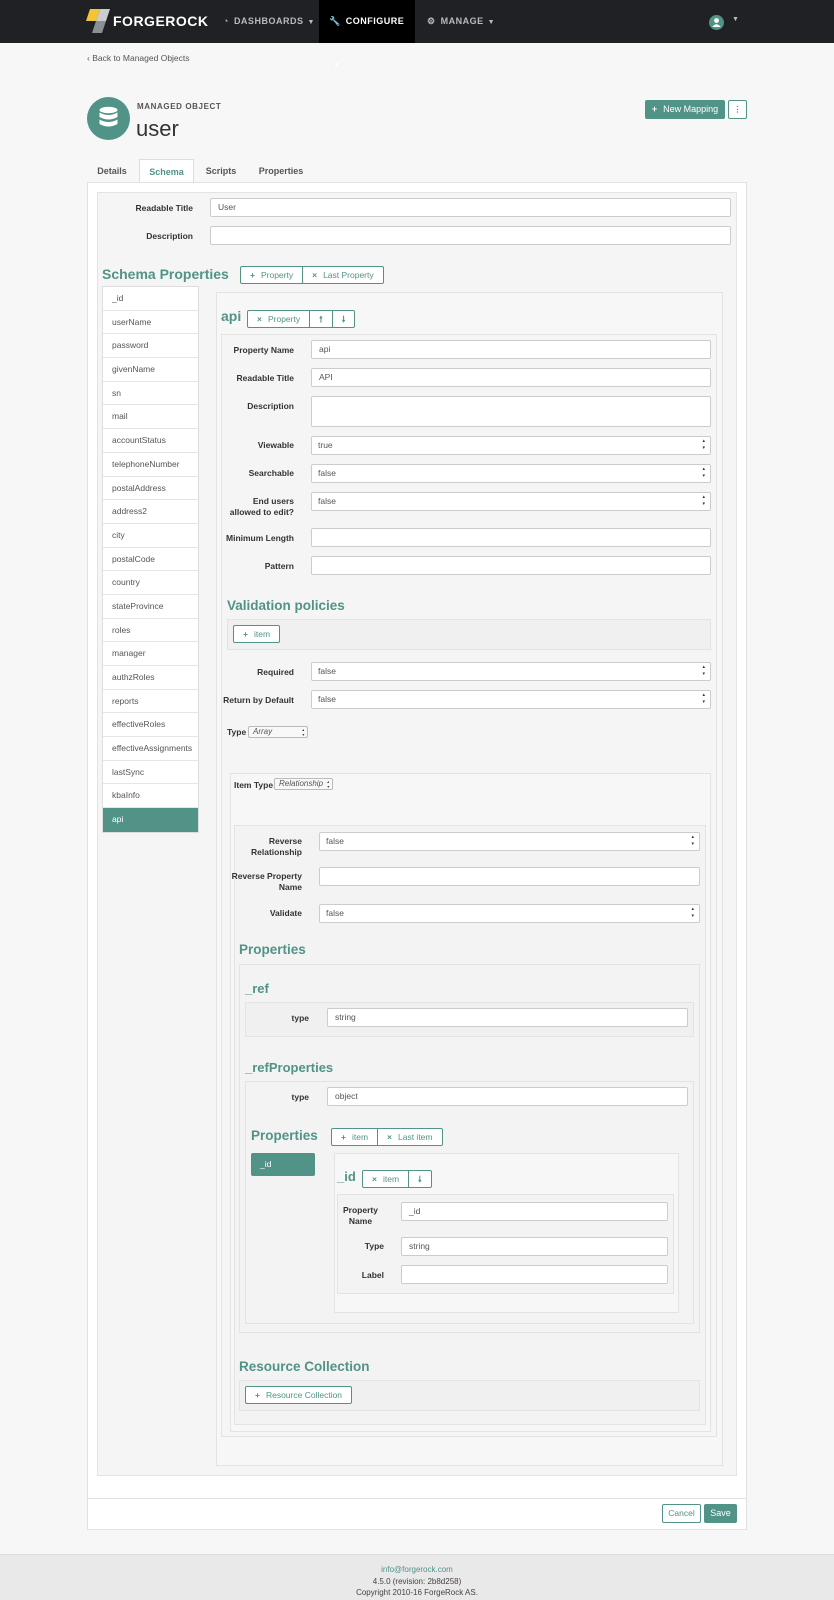 Image resolution: width=834 pixels, height=1600 pixels. I want to click on prop-description-label: Description, so click(270, 406).